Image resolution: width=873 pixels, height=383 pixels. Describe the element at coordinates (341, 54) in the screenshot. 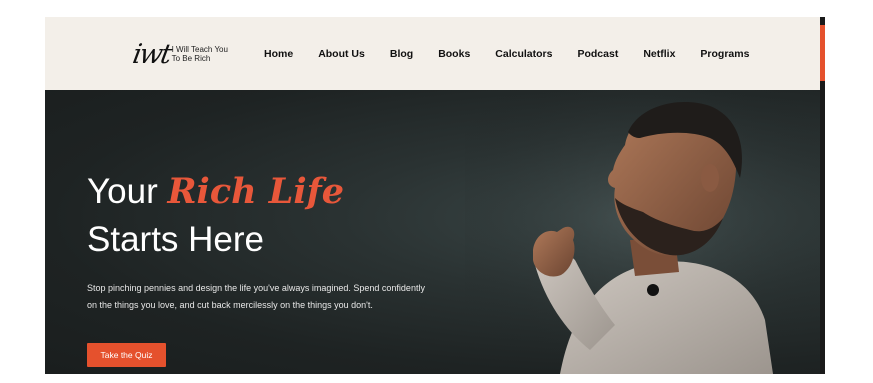

I see `nav-about-us: About Us` at that location.